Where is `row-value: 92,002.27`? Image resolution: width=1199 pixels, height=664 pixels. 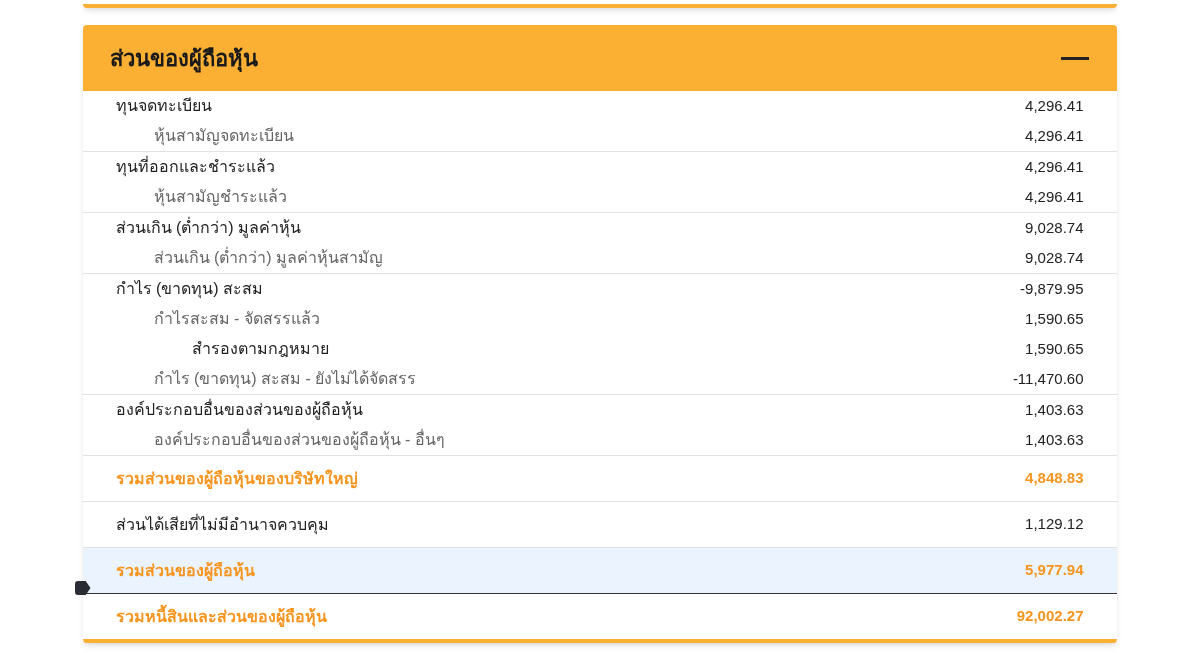 row-value: 92,002.27 is located at coordinates (1050, 616).